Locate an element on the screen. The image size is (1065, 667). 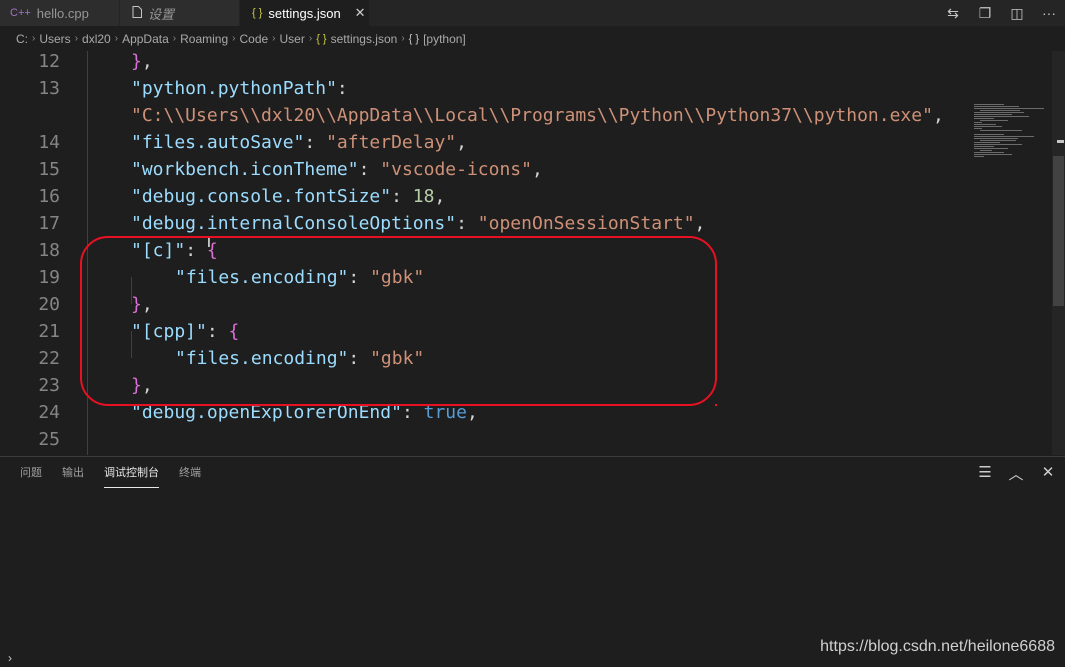
tab-settings-ui: 设置 is located at coordinates (180, 13).